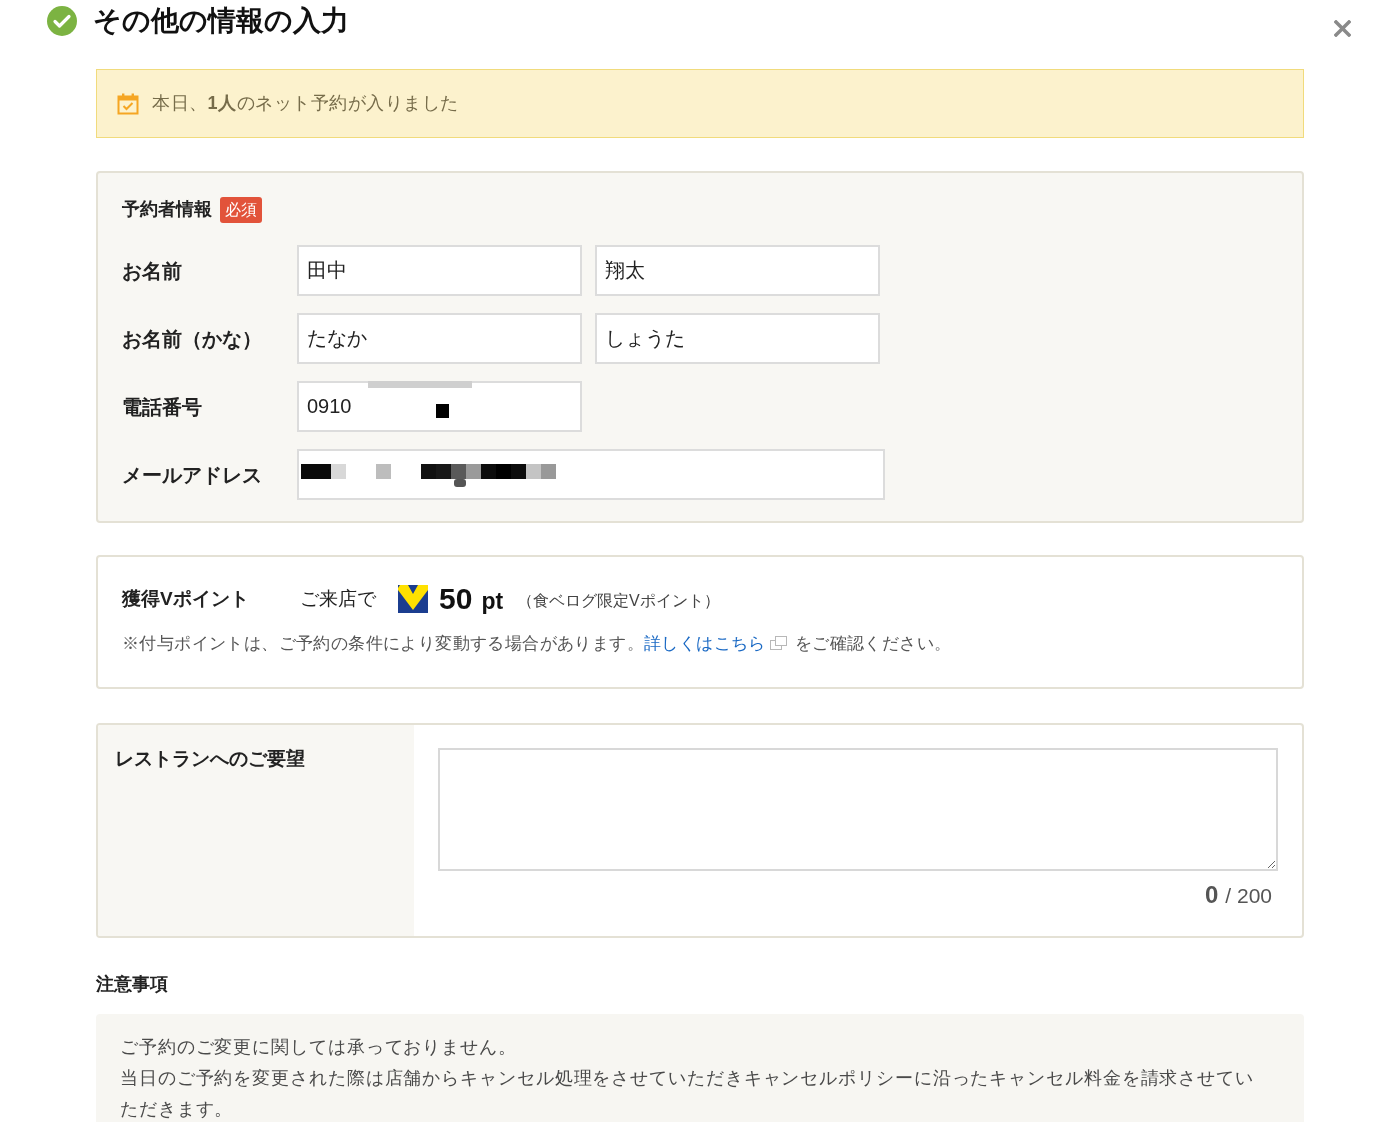  What do you see at coordinates (778, 643) in the screenshot?
I see `external-window-icon` at bounding box center [778, 643].